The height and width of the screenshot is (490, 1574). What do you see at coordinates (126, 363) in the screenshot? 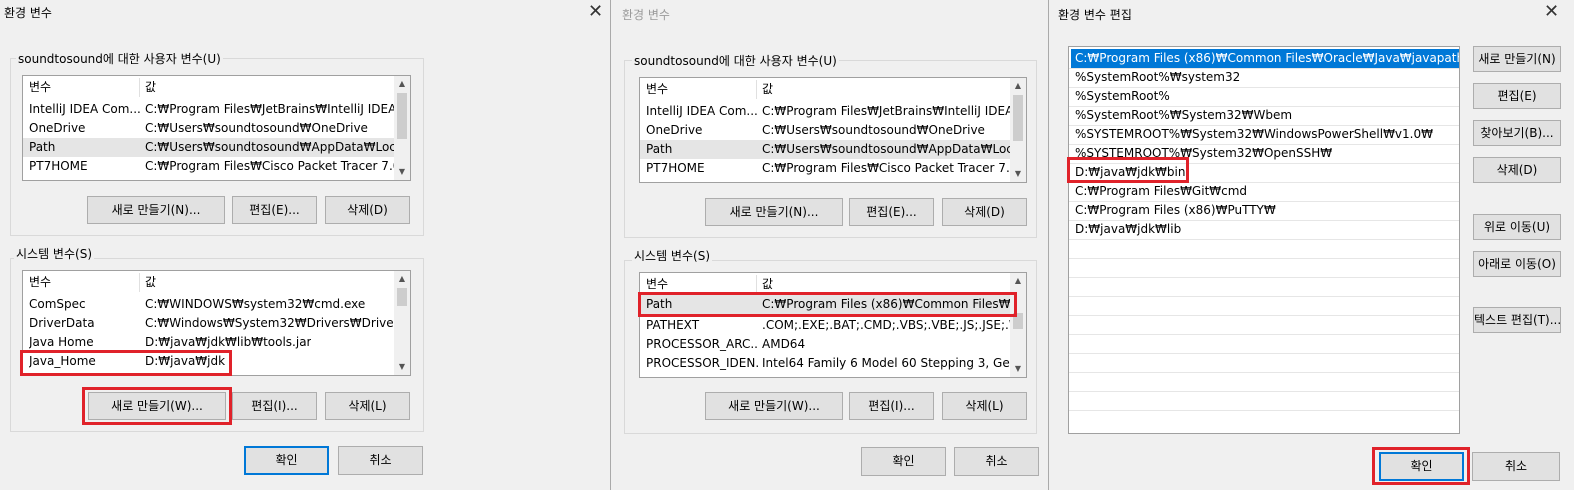
I see `java-home-highlight` at bounding box center [126, 363].